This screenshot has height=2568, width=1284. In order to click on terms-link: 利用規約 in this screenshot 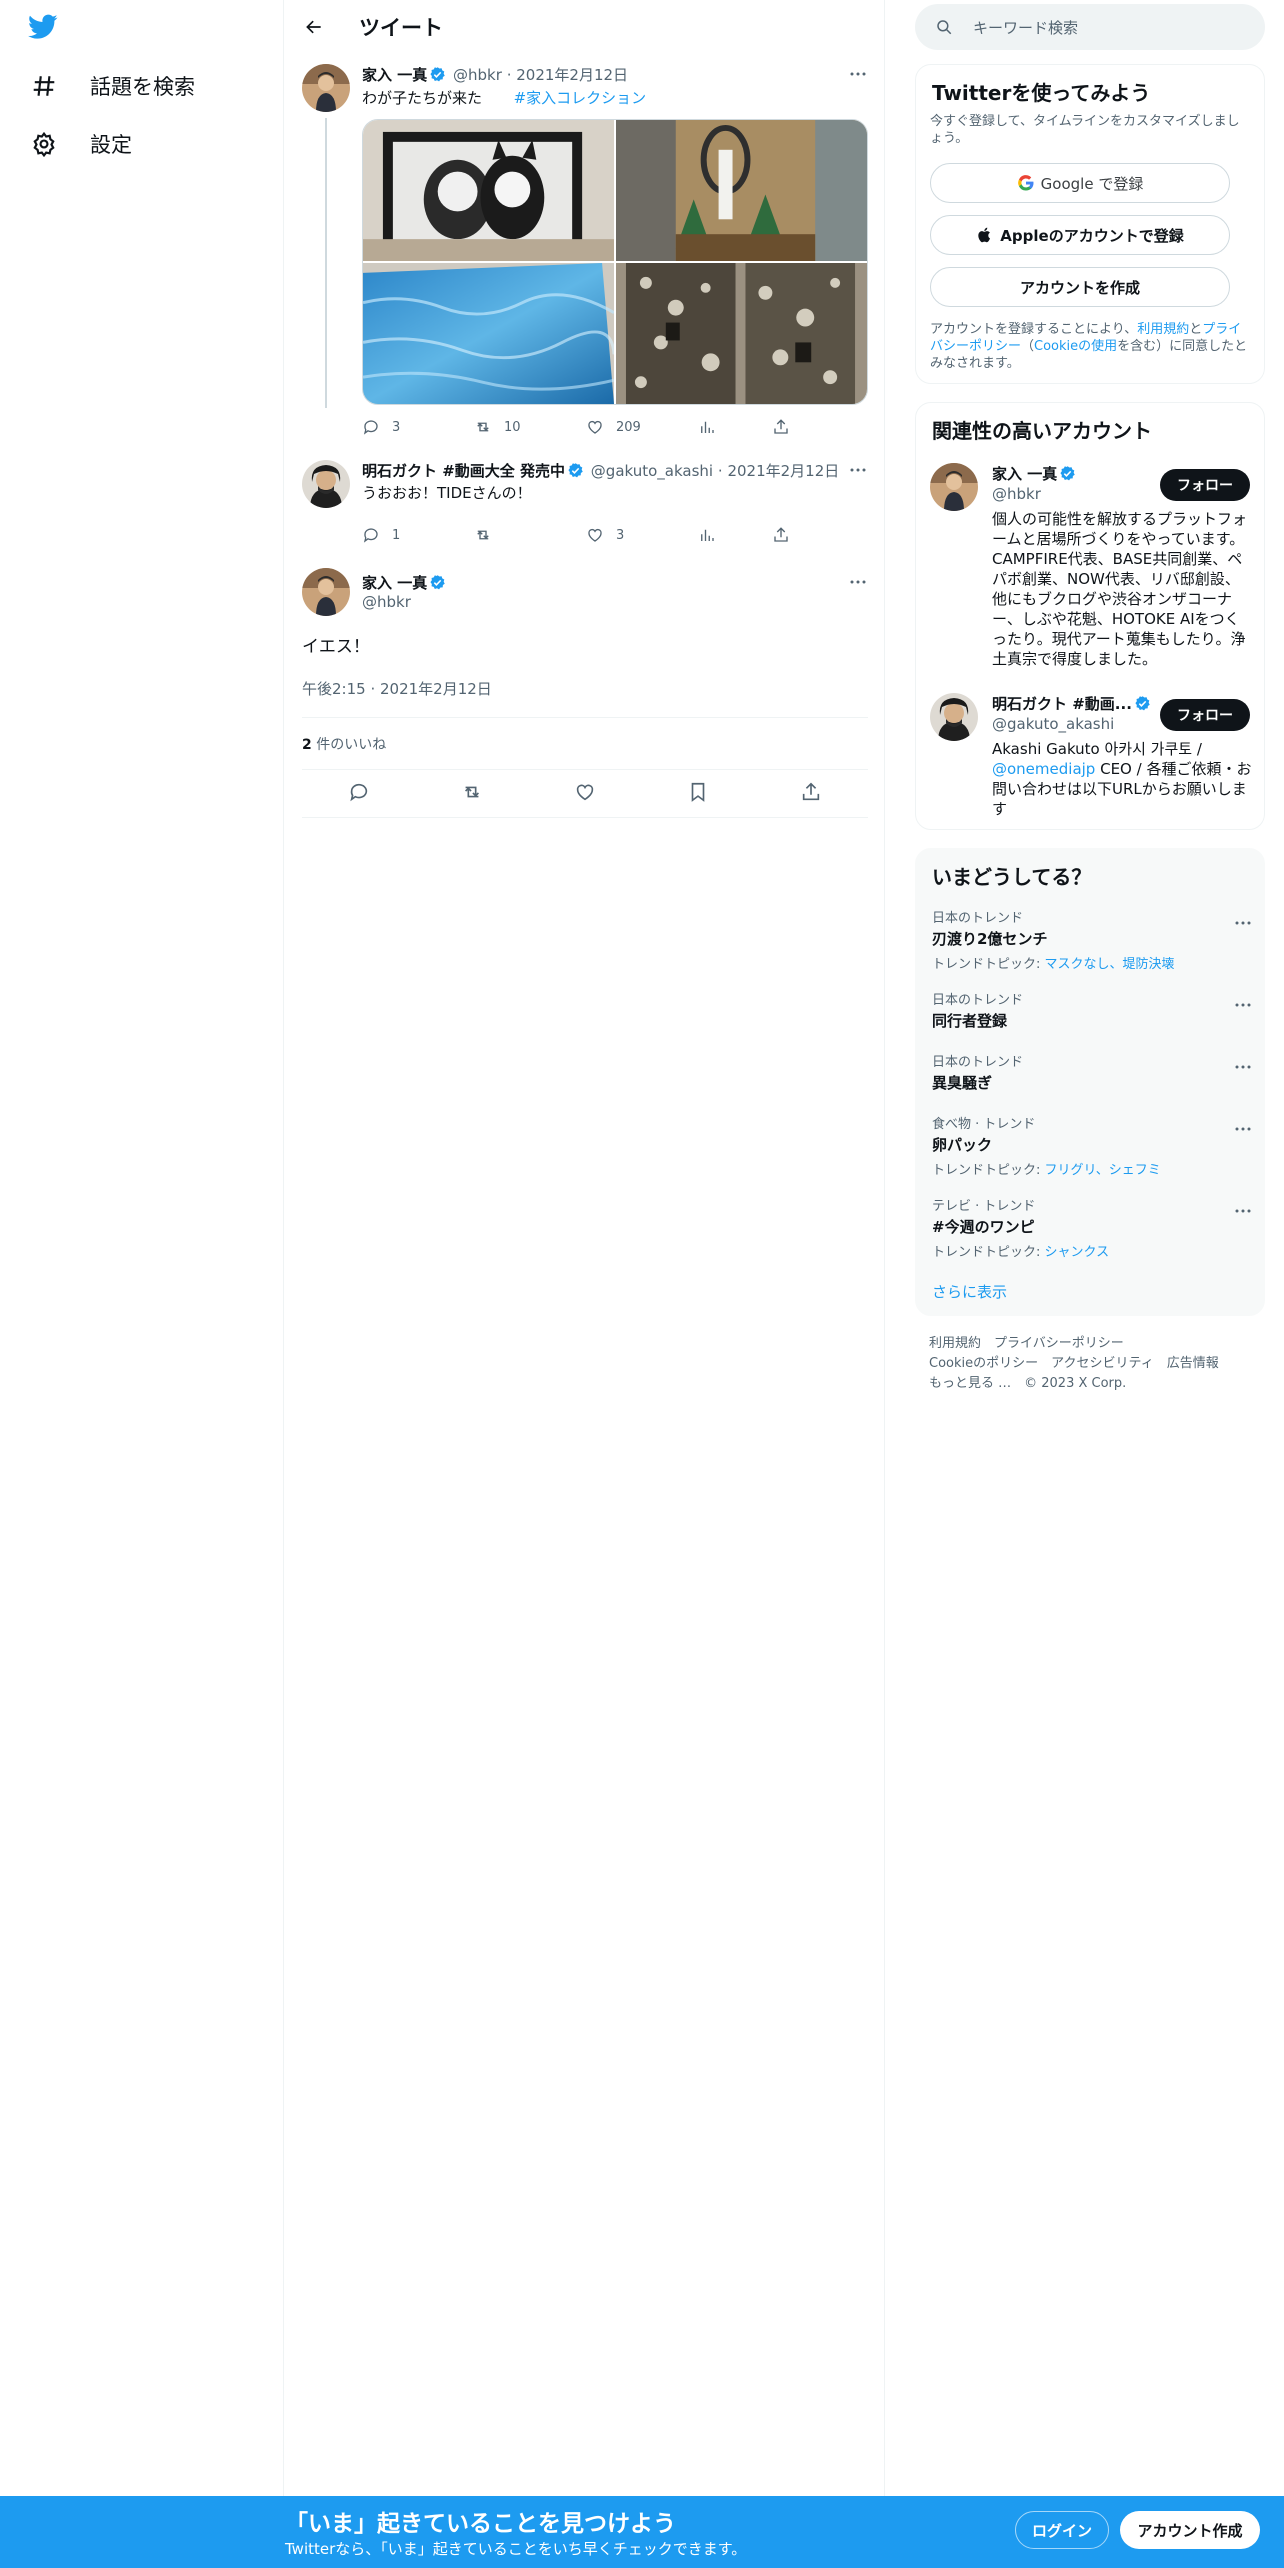, I will do `click(1163, 329)`.